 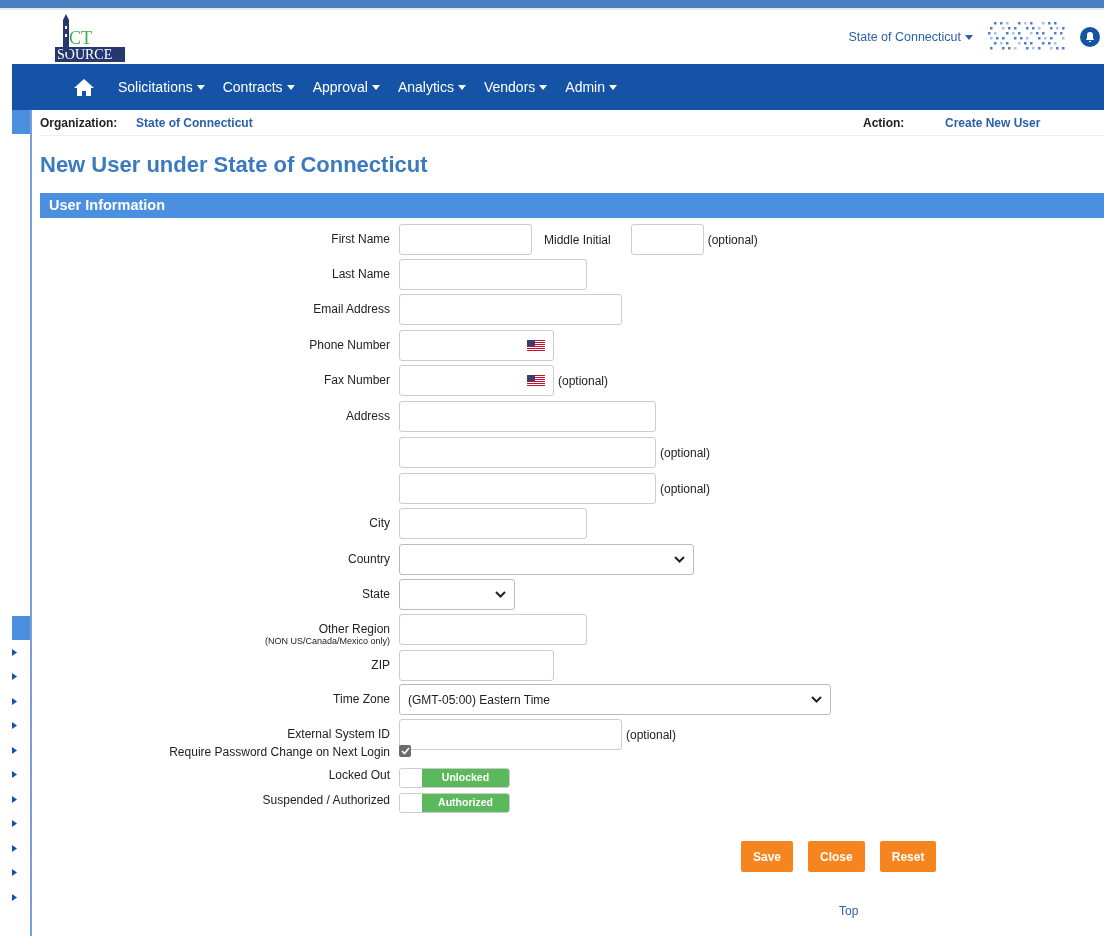 I want to click on organization-label: Organization:, so click(x=79, y=123).